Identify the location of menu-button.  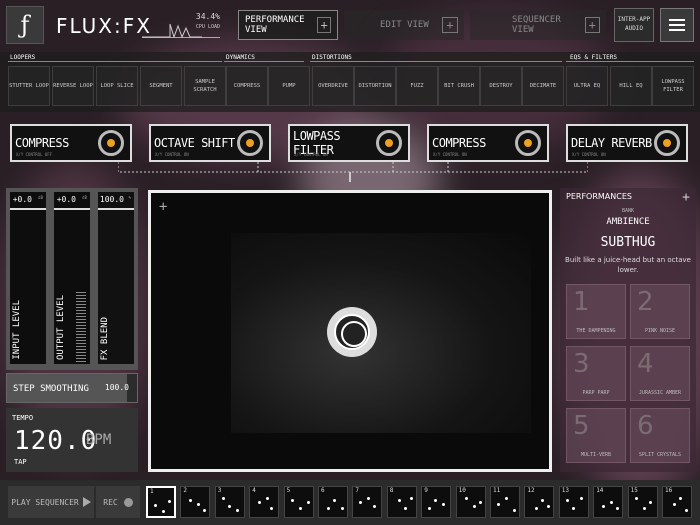
(677, 25).